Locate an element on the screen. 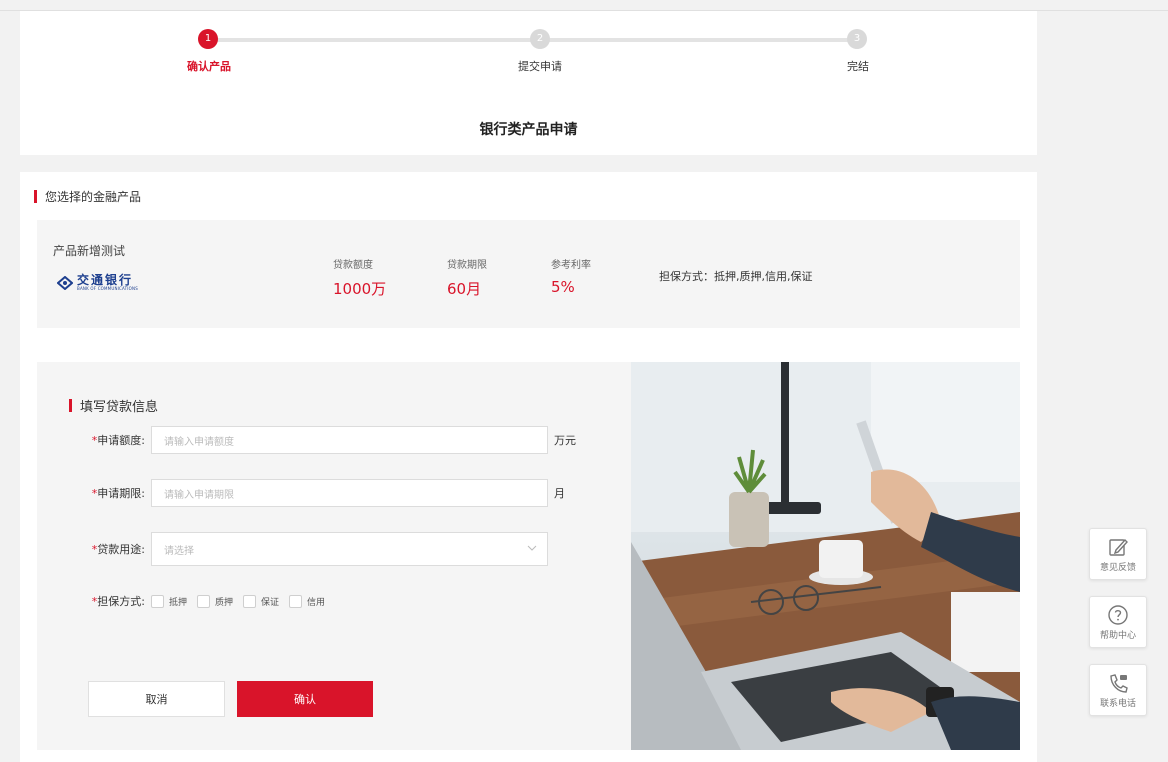 The height and width of the screenshot is (762, 1168). stat-loan-amount: 贷款额度 1000万 is located at coordinates (359, 277).